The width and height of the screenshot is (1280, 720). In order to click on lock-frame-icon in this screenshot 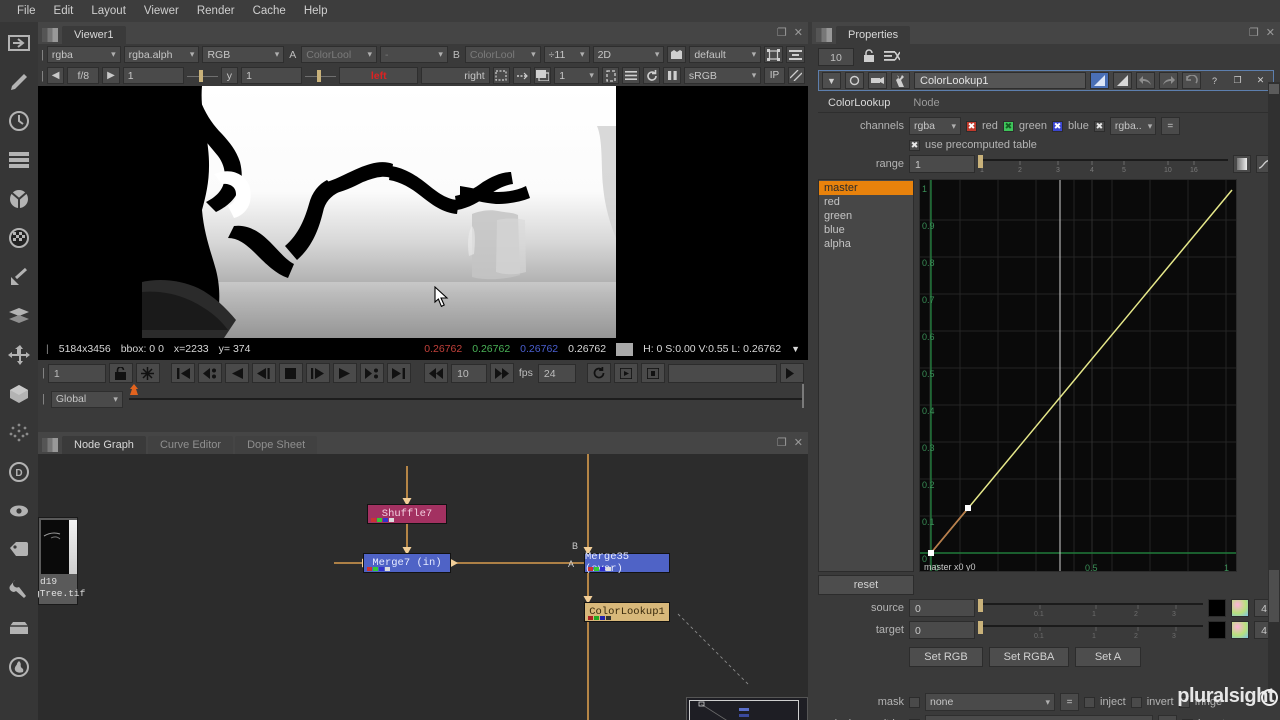, I will do `click(120, 373)`.